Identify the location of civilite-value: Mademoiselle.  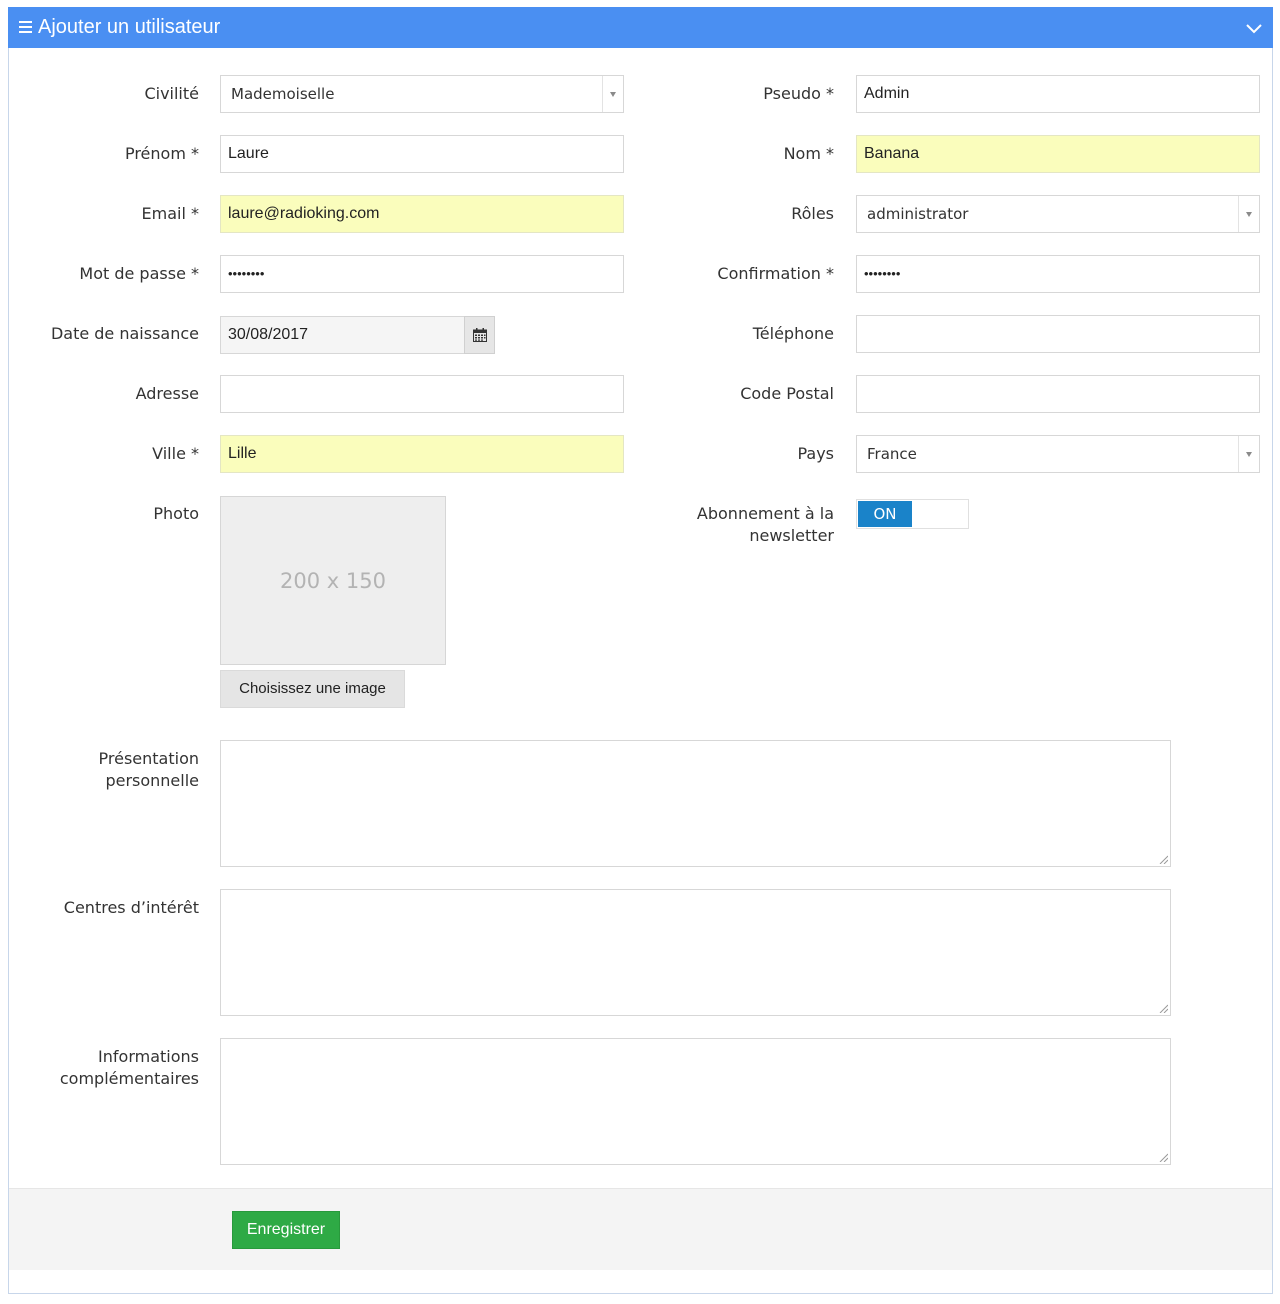
(283, 94).